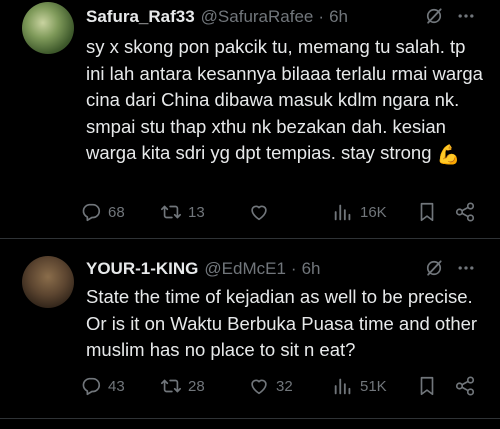 Image resolution: width=500 pixels, height=429 pixels. Describe the element at coordinates (245, 269) in the screenshot. I see `user-handle: @EdMcE1` at that location.